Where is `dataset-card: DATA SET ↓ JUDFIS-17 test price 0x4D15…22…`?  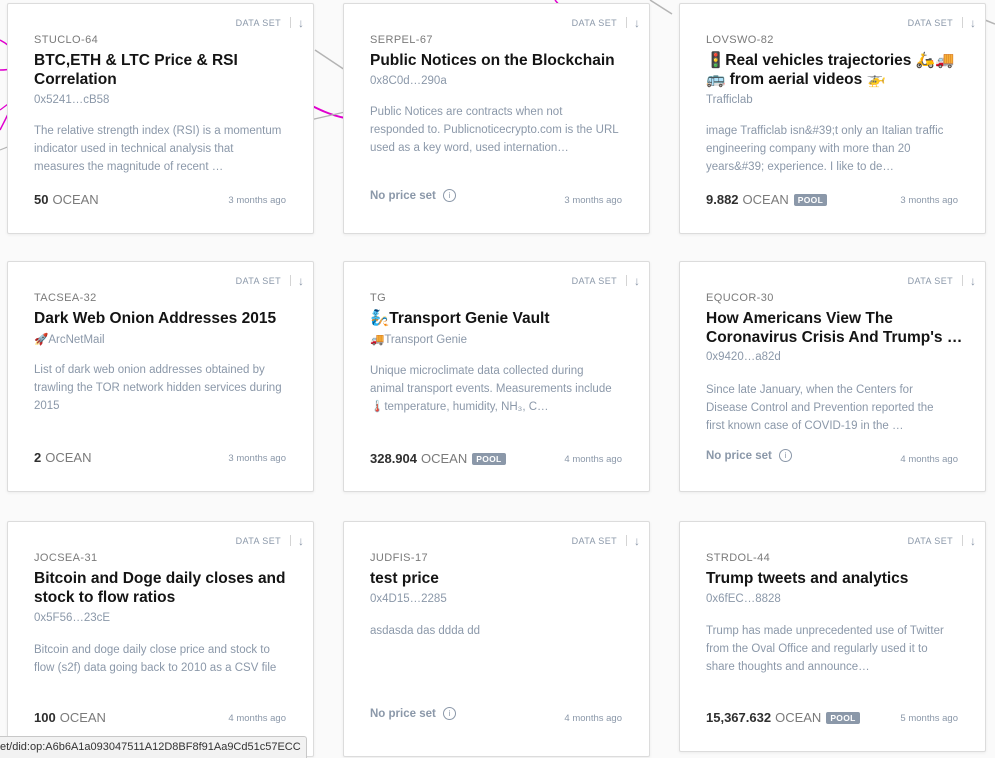
dataset-card: DATA SET ↓ JUDFIS-17 test price 0x4D15…22… is located at coordinates (496, 639).